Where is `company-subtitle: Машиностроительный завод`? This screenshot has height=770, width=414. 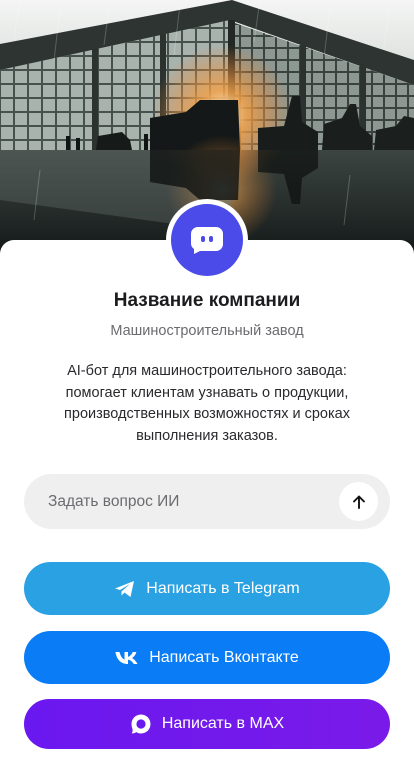 company-subtitle: Машиностроительный завод is located at coordinates (207, 331).